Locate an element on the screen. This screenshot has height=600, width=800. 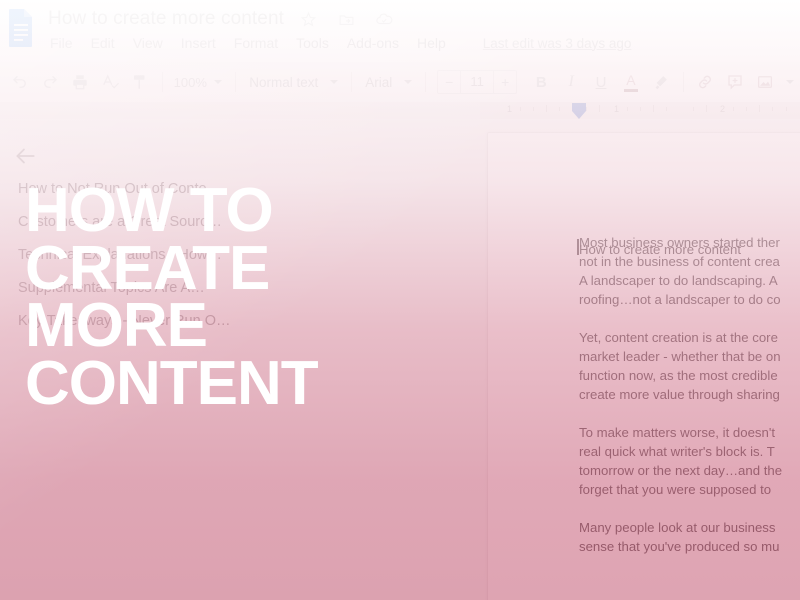
font-family-value: Arial is located at coordinates (378, 82).